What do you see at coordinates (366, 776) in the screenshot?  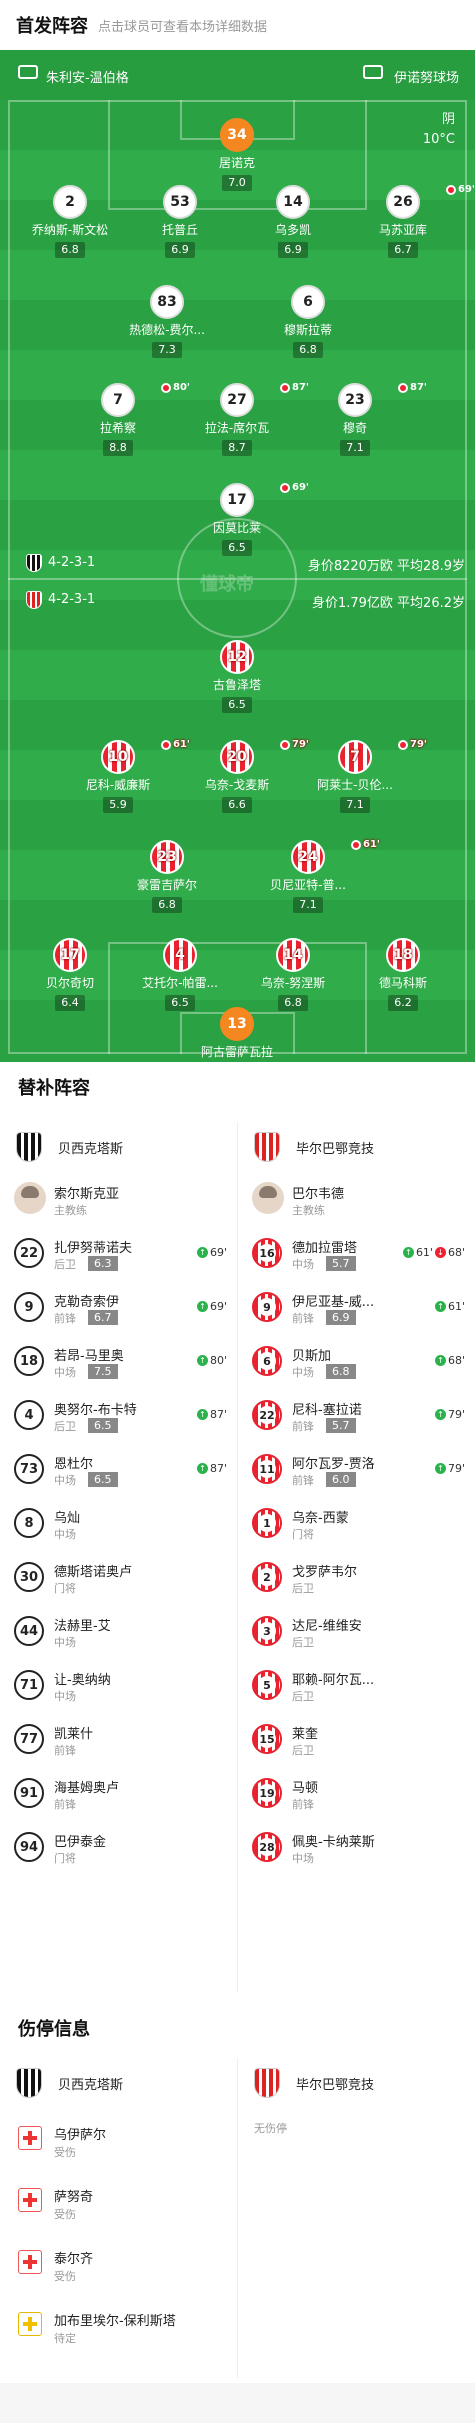 I see `pitch-player: 7 79' 阿莱士-贝伦... 7.1` at bounding box center [366, 776].